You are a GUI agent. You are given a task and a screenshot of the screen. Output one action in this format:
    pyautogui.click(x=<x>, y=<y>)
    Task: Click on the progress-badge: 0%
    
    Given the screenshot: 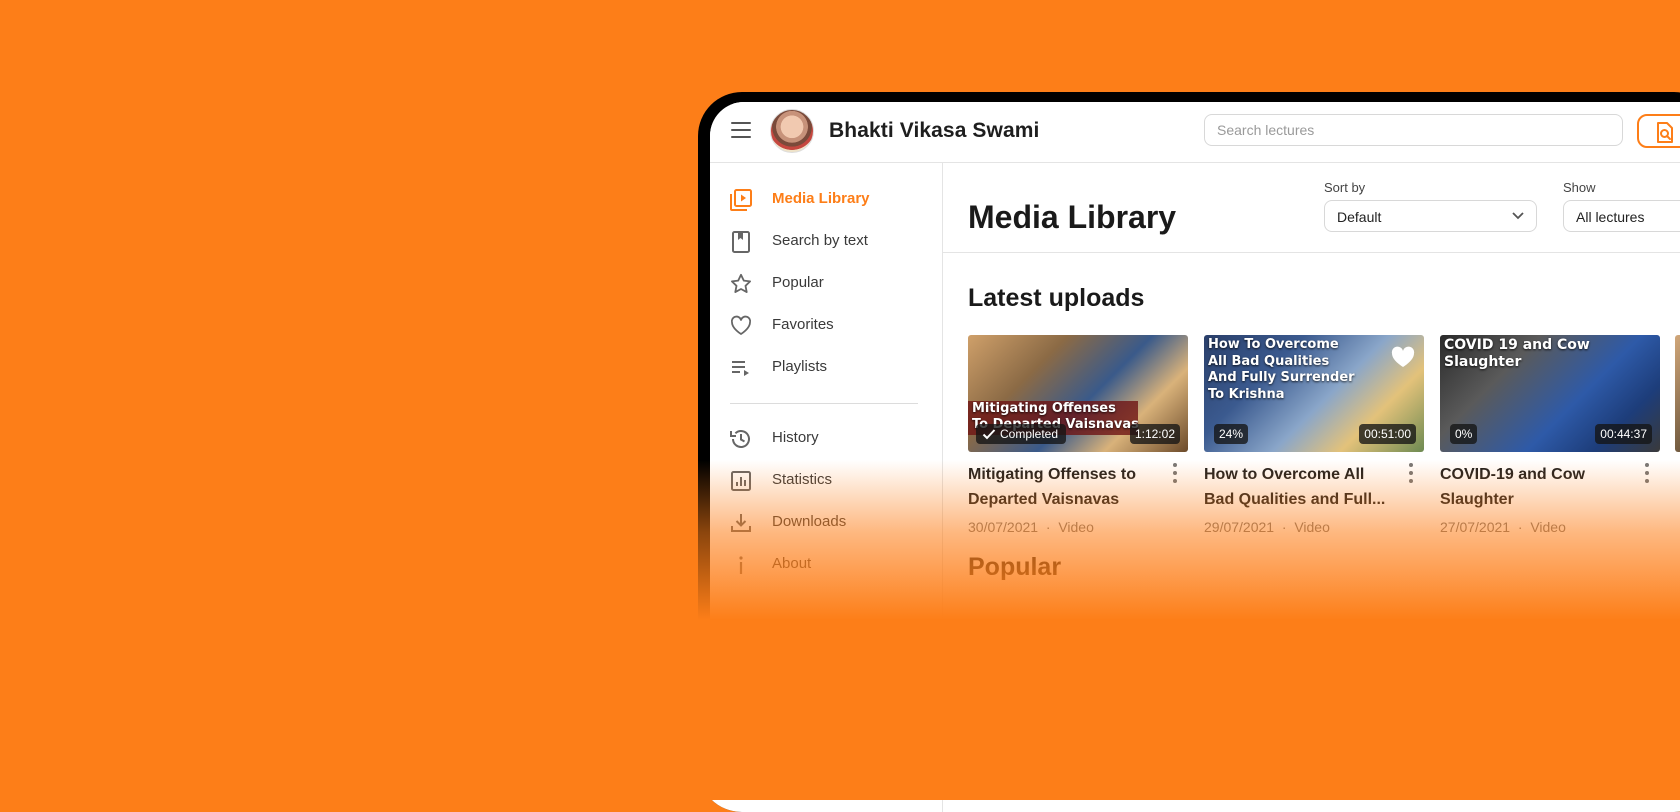 What is the action you would take?
    pyautogui.click(x=1464, y=434)
    